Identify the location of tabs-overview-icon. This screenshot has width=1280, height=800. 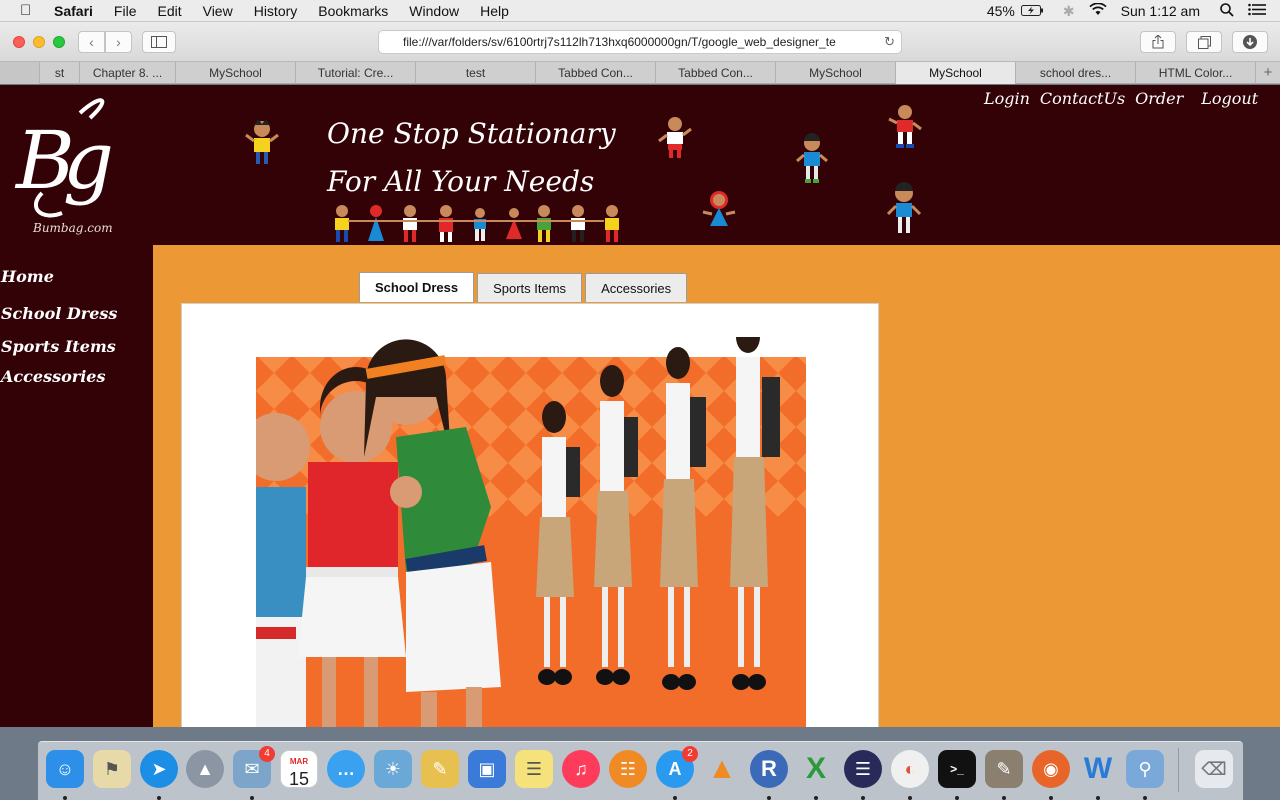
(1204, 42).